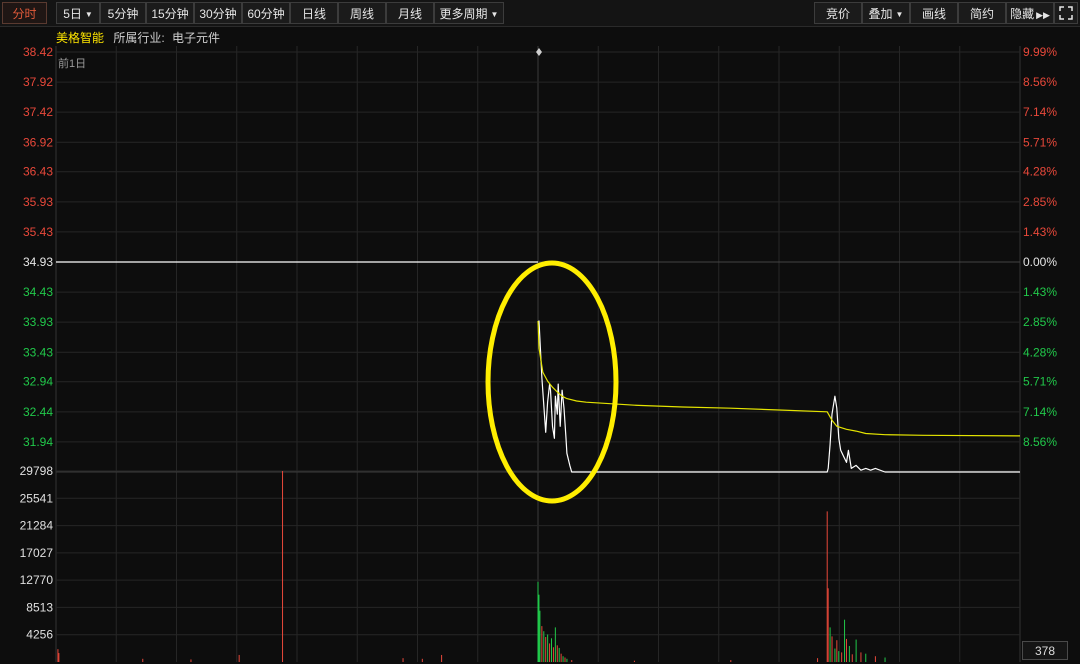  Describe the element at coordinates (37, 471) in the screenshot. I see `volume-tick-label: 29798` at that location.